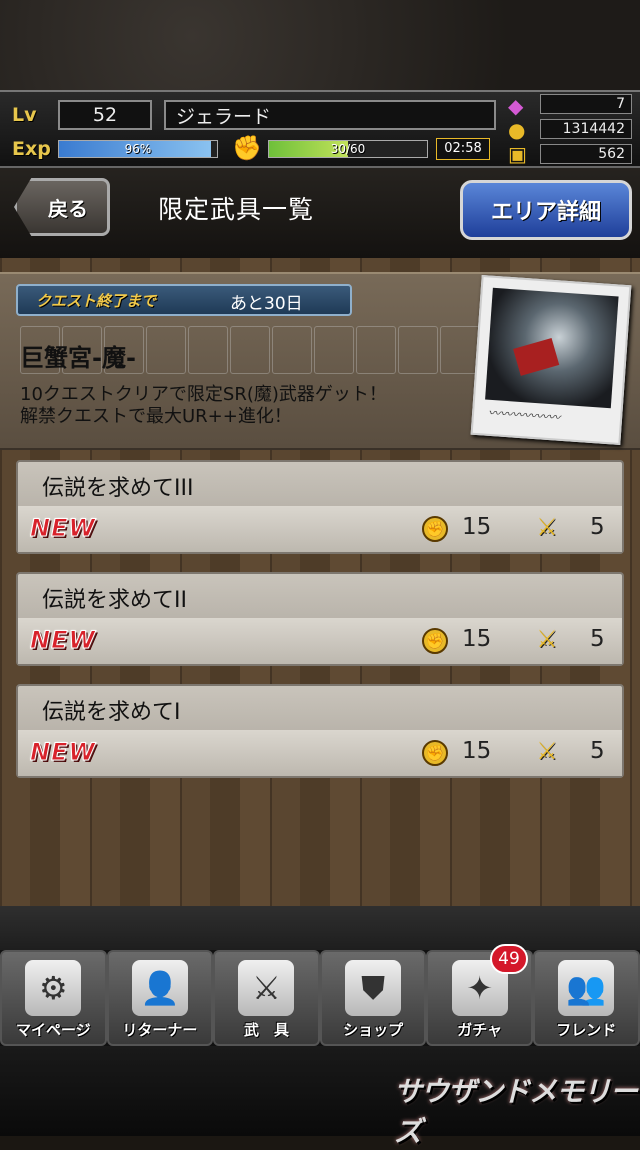  I want to click on player-name: ジェラード, so click(330, 115).